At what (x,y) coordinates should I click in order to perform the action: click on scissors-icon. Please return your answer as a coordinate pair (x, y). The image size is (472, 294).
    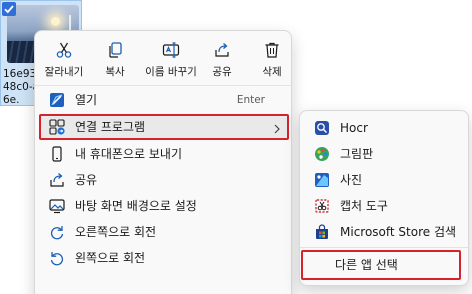
    Looking at the image, I should click on (64, 50).